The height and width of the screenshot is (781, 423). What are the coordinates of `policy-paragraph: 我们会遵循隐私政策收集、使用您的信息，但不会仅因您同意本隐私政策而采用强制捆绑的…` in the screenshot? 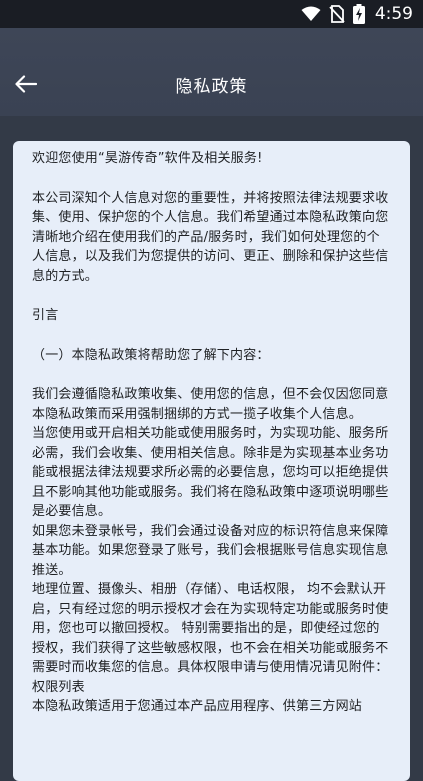 It's located at (210, 404).